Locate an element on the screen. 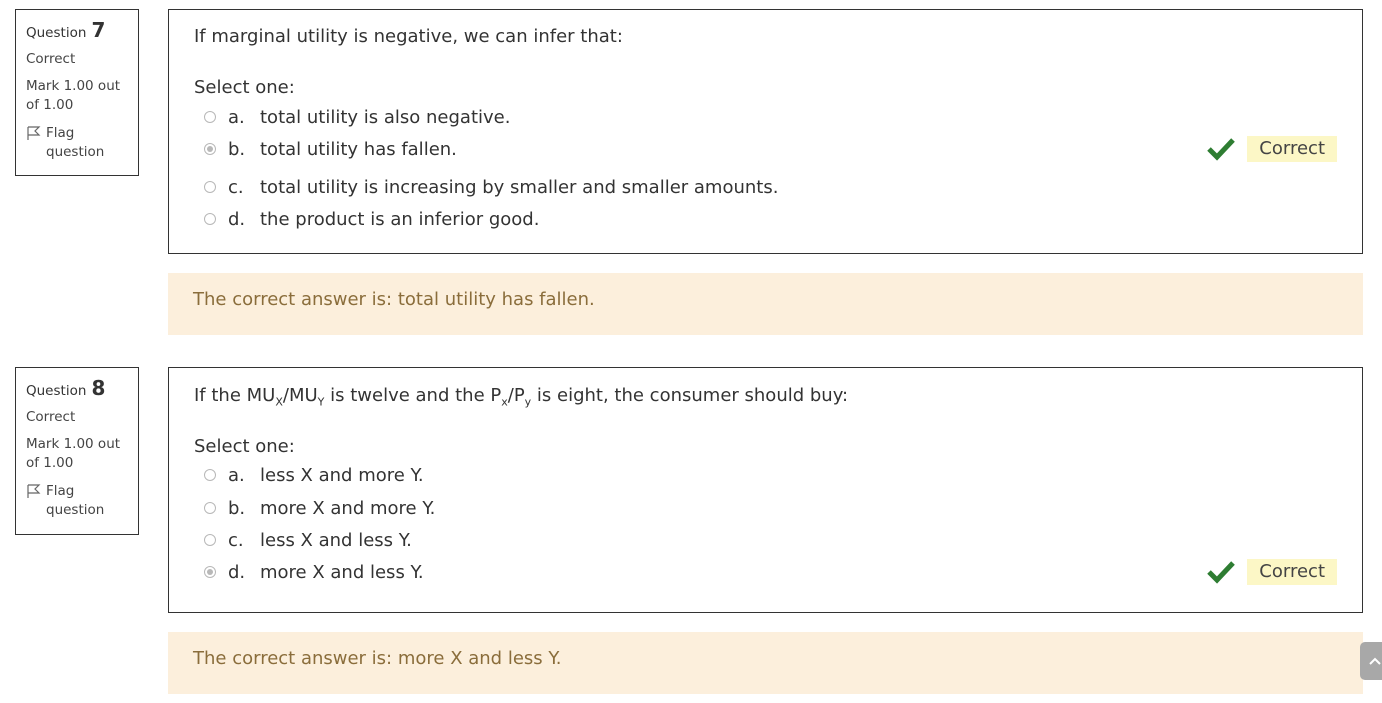 The image size is (1382, 703). scroll-to-top-button is located at coordinates (1371, 661).